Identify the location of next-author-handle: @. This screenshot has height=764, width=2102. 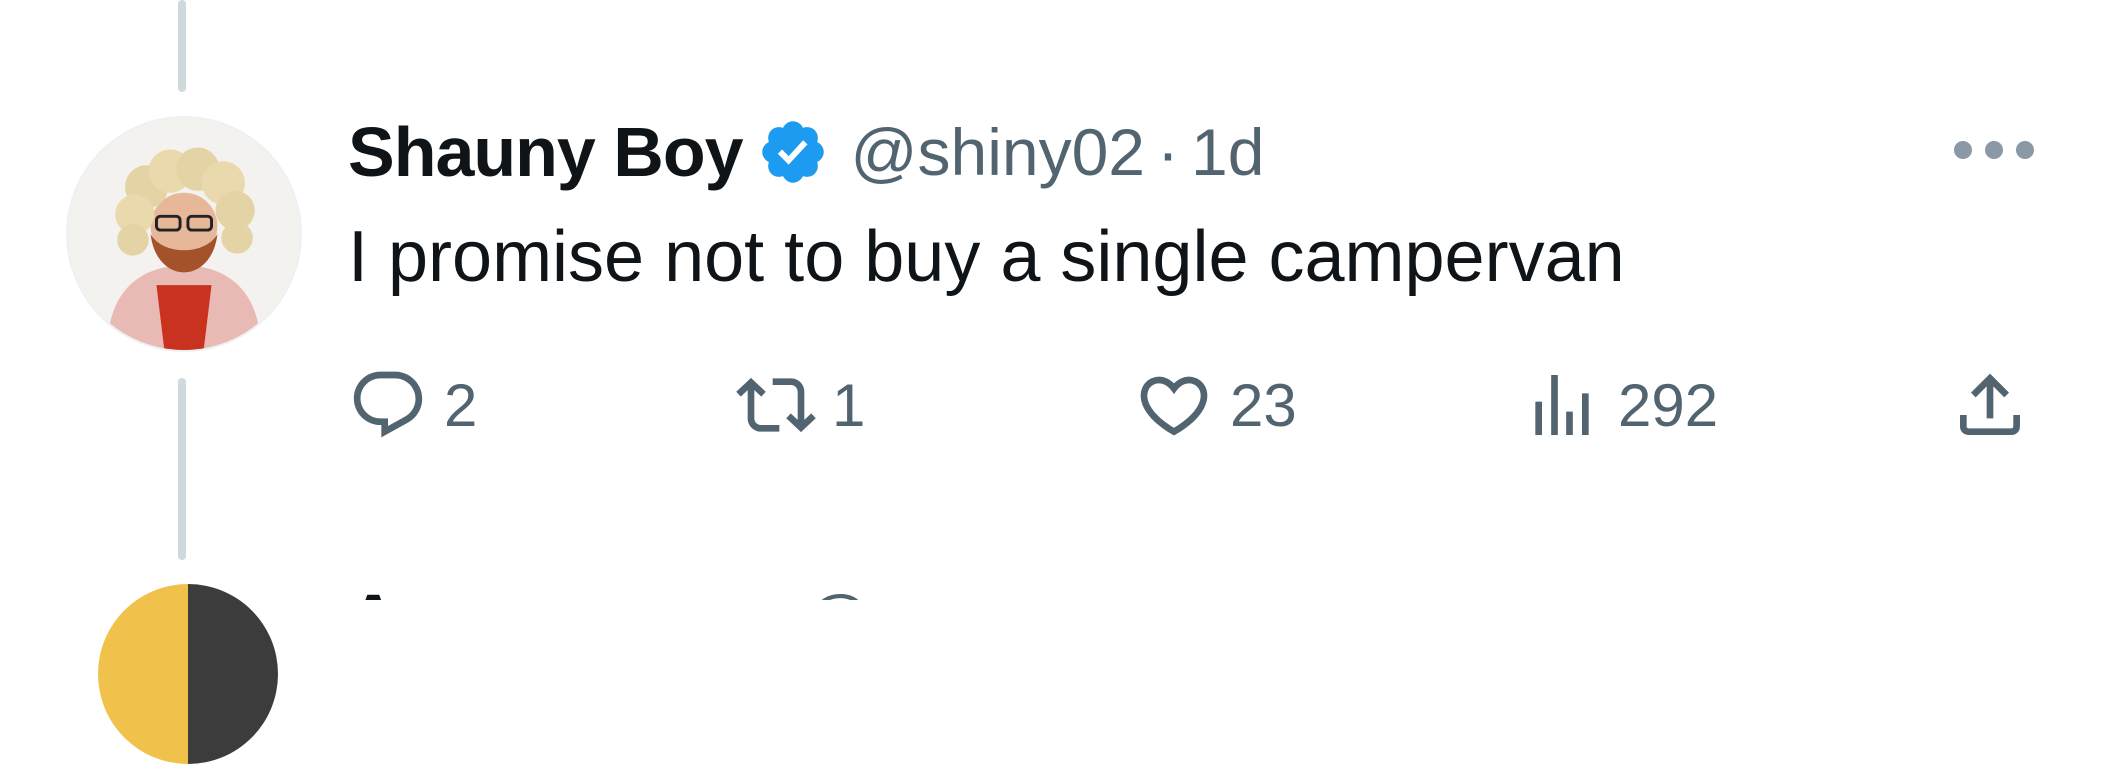
(837, 592).